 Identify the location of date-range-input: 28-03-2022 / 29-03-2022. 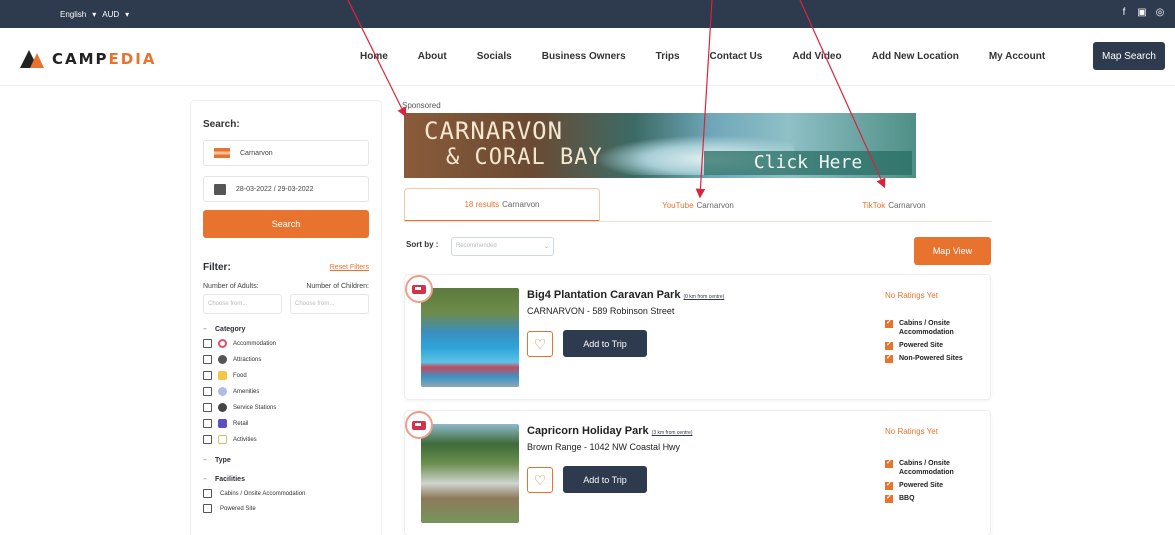
(286, 189).